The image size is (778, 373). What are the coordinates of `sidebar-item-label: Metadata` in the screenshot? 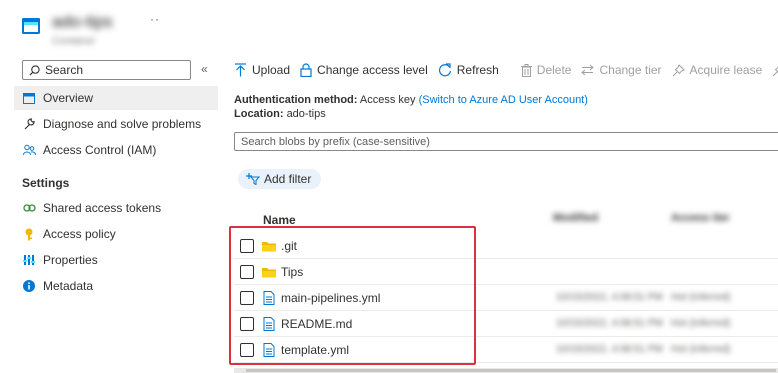 It's located at (68, 286).